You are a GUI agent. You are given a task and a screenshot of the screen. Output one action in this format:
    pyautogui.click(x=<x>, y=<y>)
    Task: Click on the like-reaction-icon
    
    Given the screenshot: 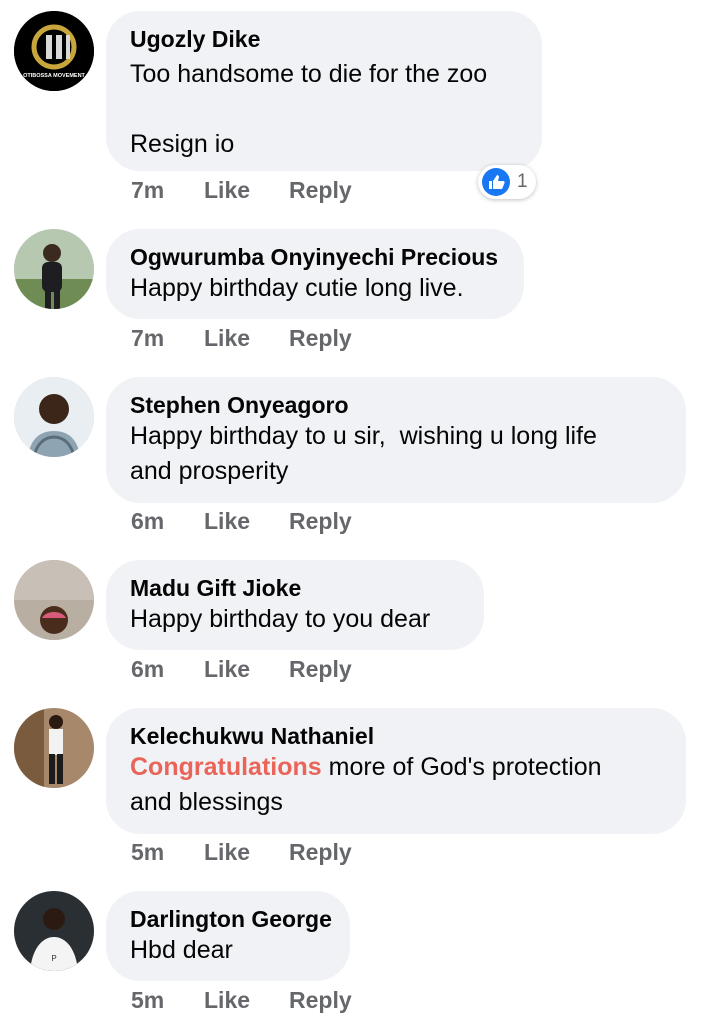 What is the action you would take?
    pyautogui.click(x=496, y=182)
    